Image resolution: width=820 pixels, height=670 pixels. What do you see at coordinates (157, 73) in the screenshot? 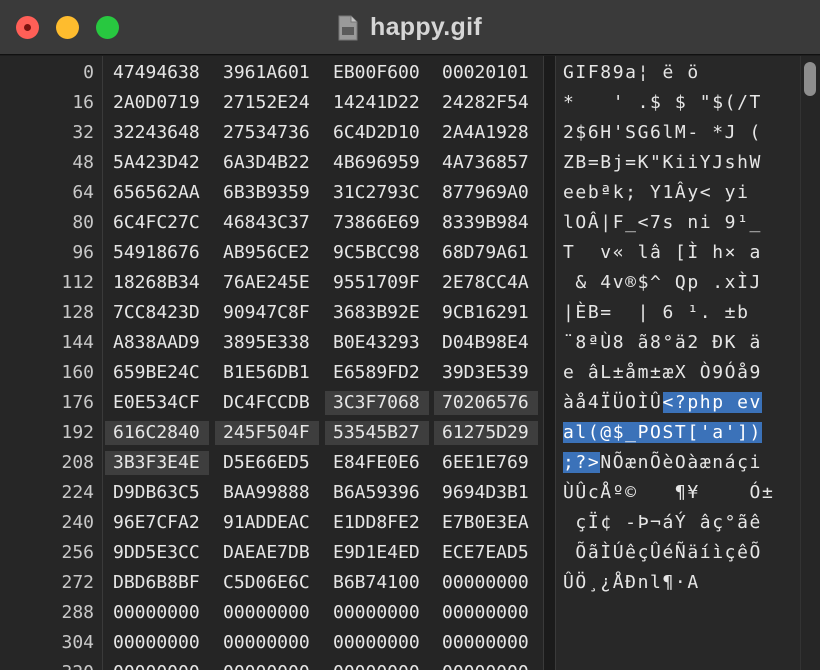
I see `hex-group: 47494638` at bounding box center [157, 73].